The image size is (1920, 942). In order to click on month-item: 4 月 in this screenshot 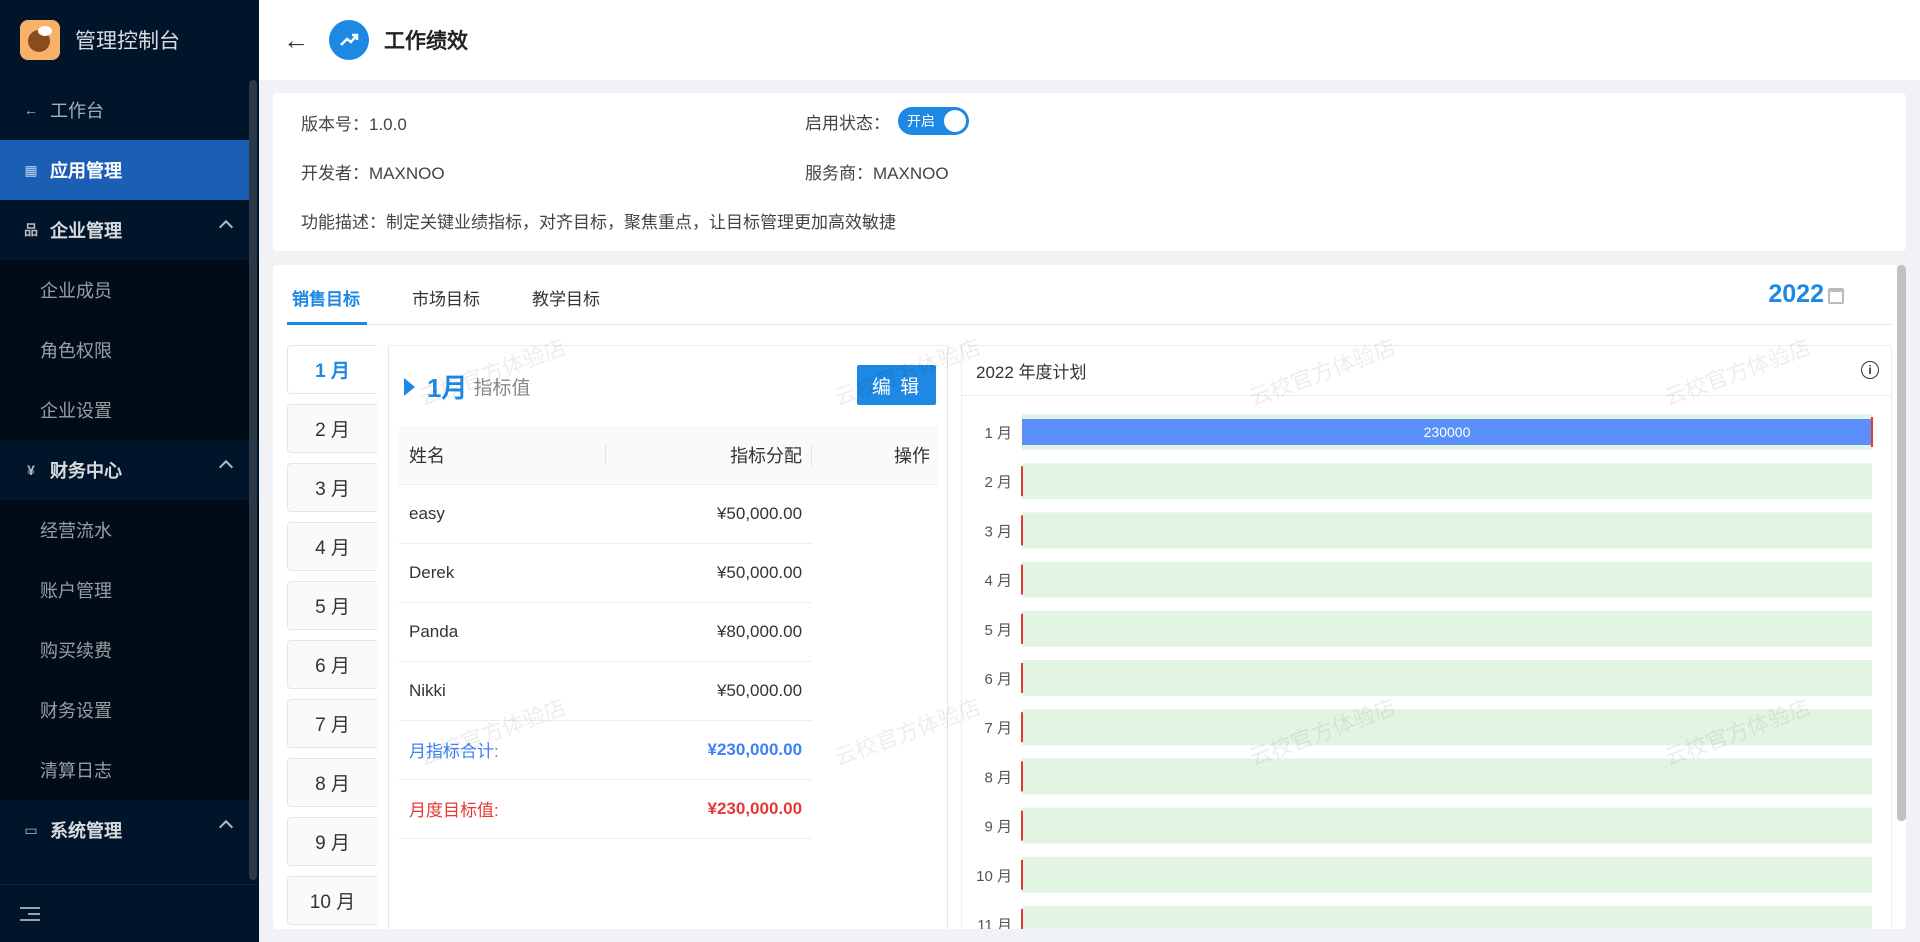, I will do `click(332, 546)`.